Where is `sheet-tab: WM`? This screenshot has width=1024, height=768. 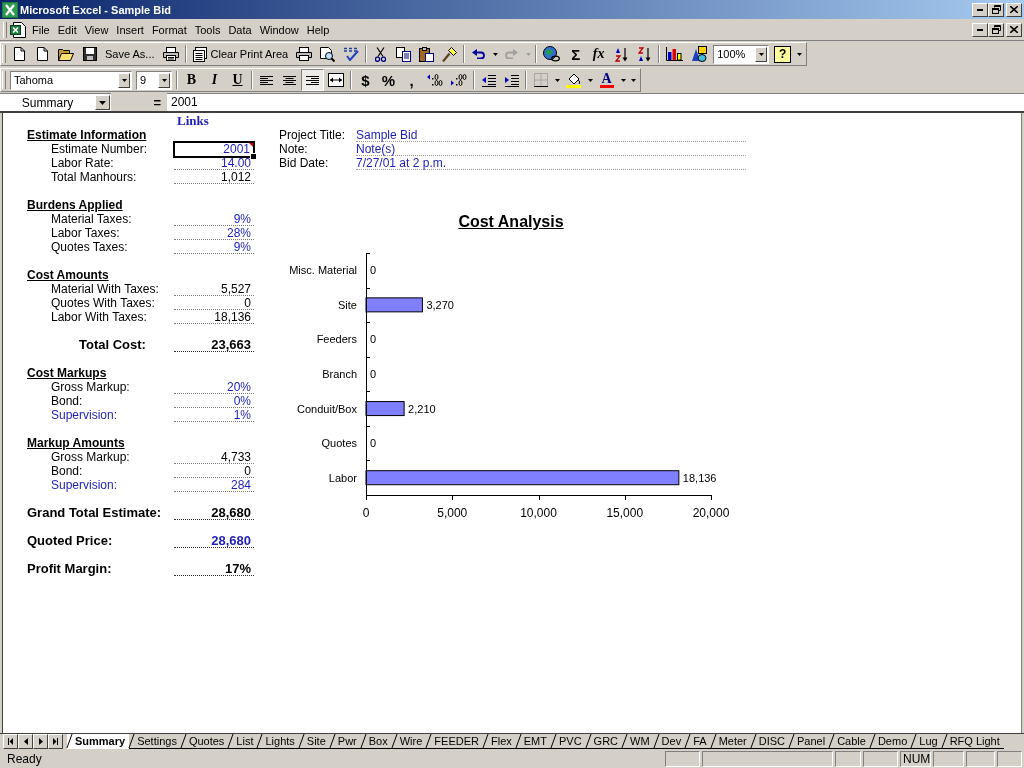 sheet-tab: WM is located at coordinates (638, 741).